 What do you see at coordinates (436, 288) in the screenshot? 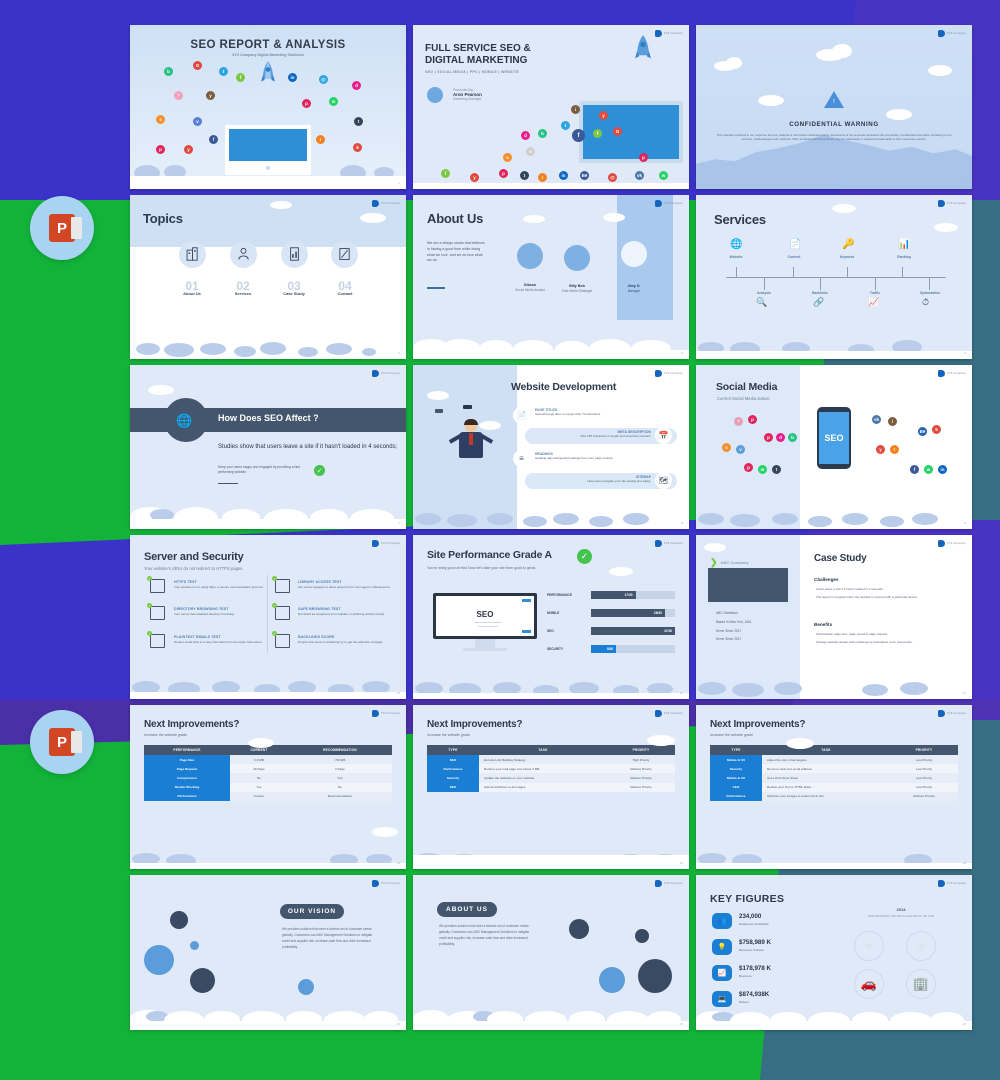
I see `accent-underline` at bounding box center [436, 288].